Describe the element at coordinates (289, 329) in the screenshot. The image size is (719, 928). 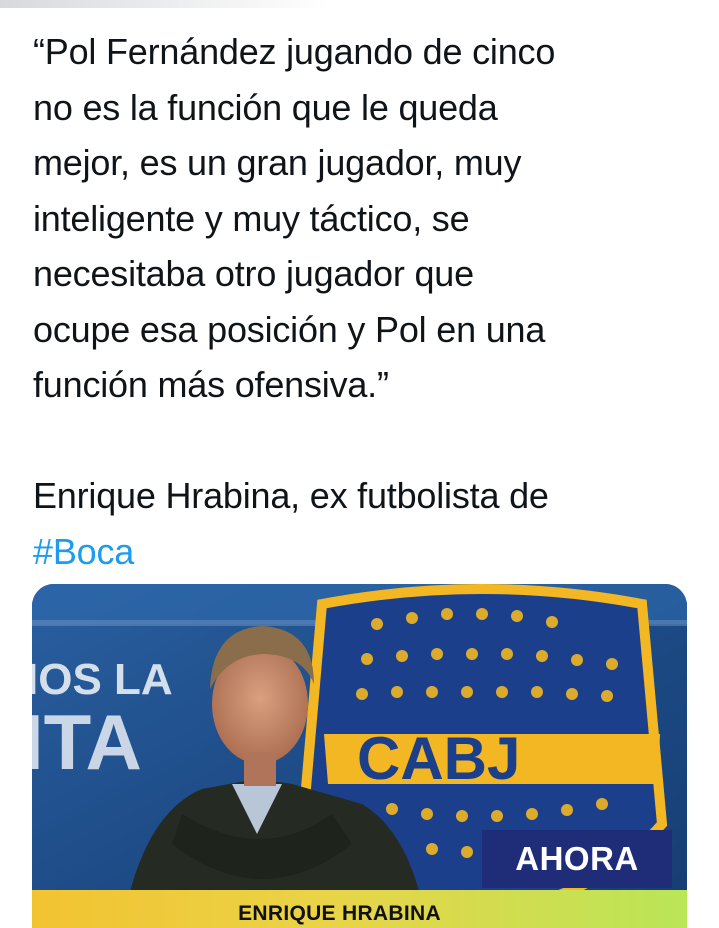
I see `quote-line: ocupe esa posición y Pol en una` at that location.